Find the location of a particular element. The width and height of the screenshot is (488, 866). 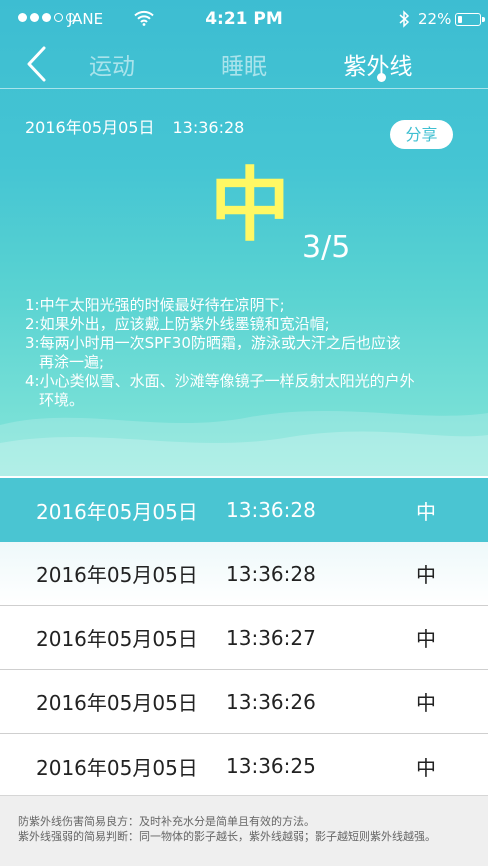

measurement-datetime: 2016年05月05日 13:36:28 is located at coordinates (134, 126).